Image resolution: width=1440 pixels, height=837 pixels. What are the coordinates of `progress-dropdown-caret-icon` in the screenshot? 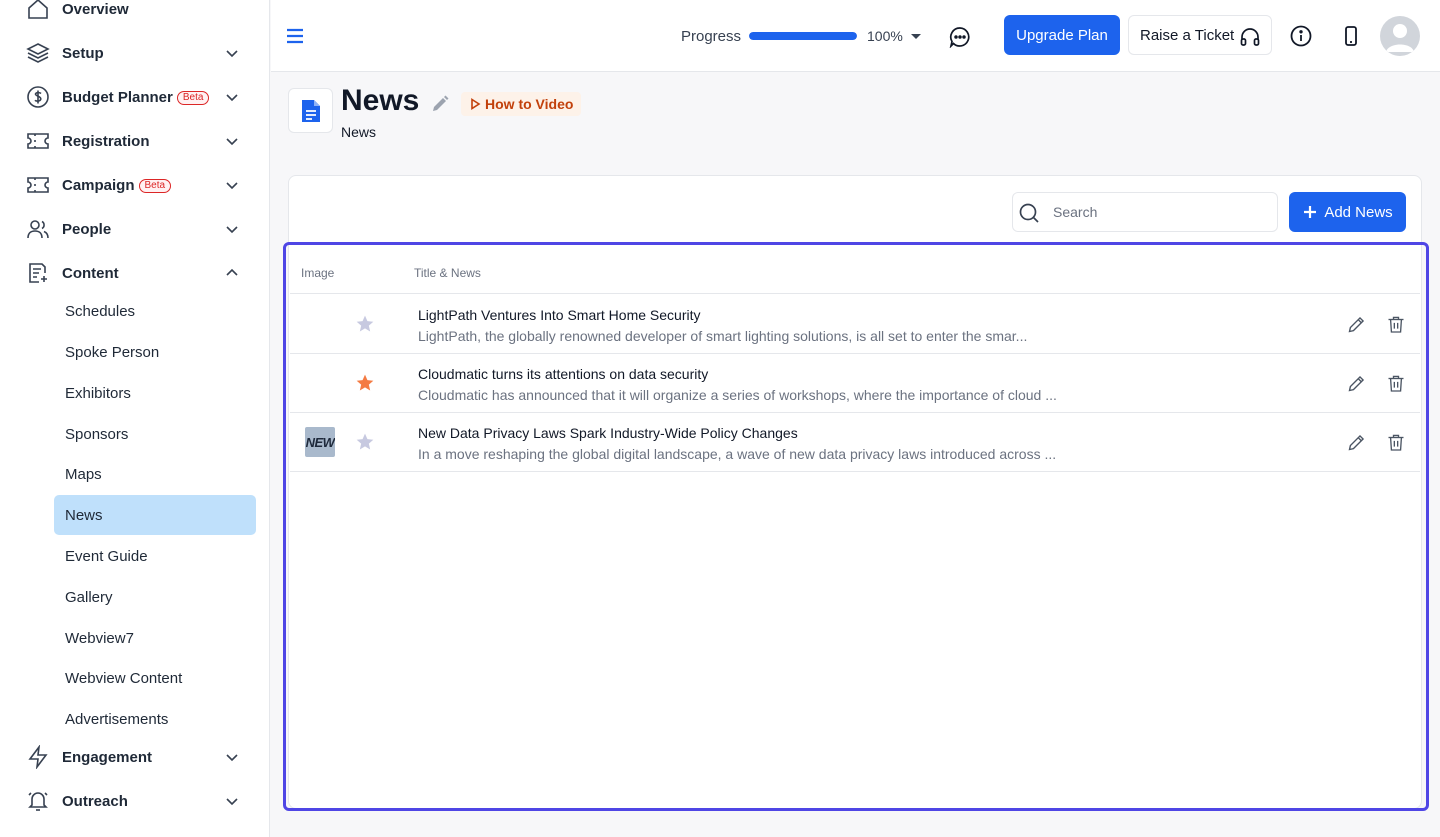 It's located at (916, 36).